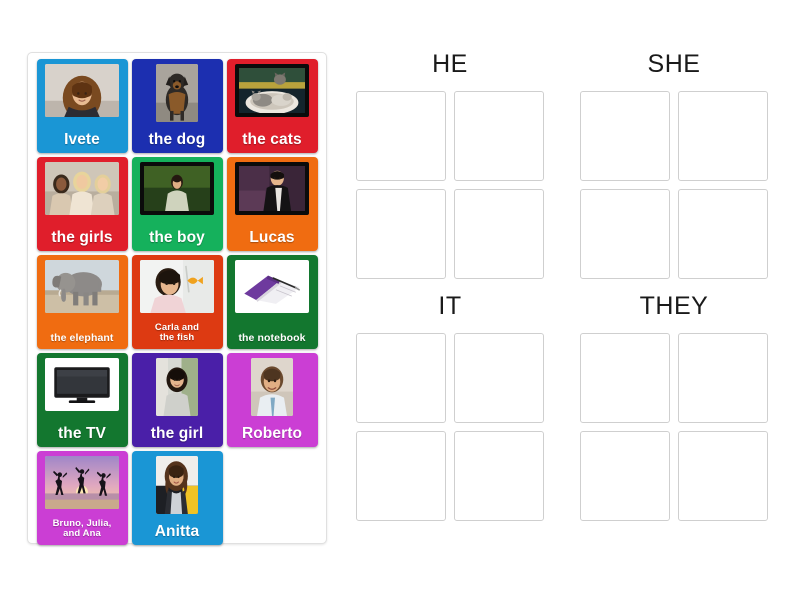 The image size is (800, 600). I want to click on flat-screen-tv-image, so click(82, 384).